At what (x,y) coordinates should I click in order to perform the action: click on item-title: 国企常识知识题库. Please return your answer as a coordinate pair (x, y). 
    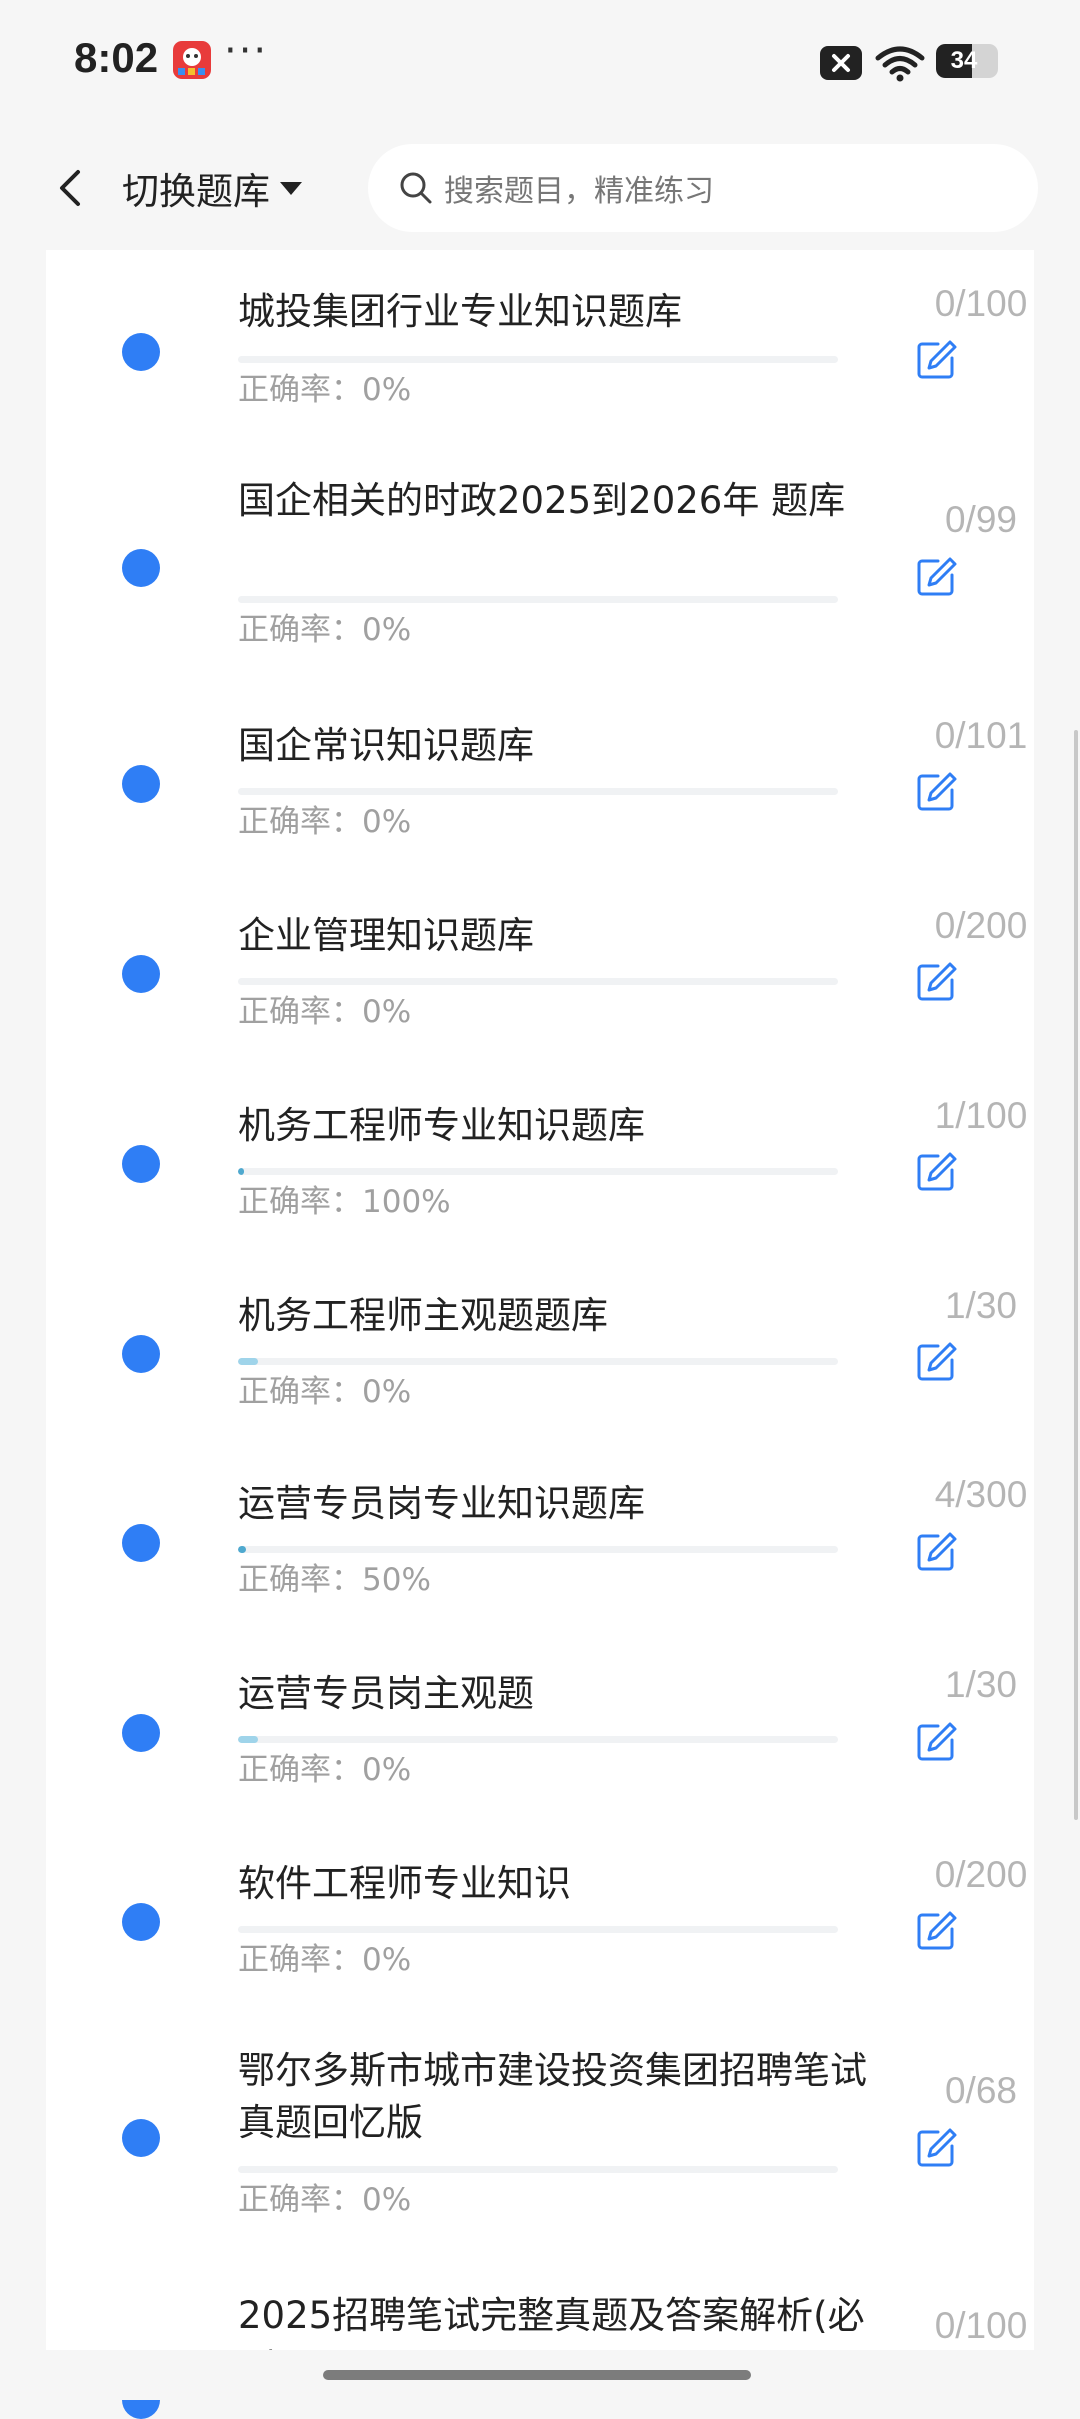
    Looking at the image, I should click on (386, 745).